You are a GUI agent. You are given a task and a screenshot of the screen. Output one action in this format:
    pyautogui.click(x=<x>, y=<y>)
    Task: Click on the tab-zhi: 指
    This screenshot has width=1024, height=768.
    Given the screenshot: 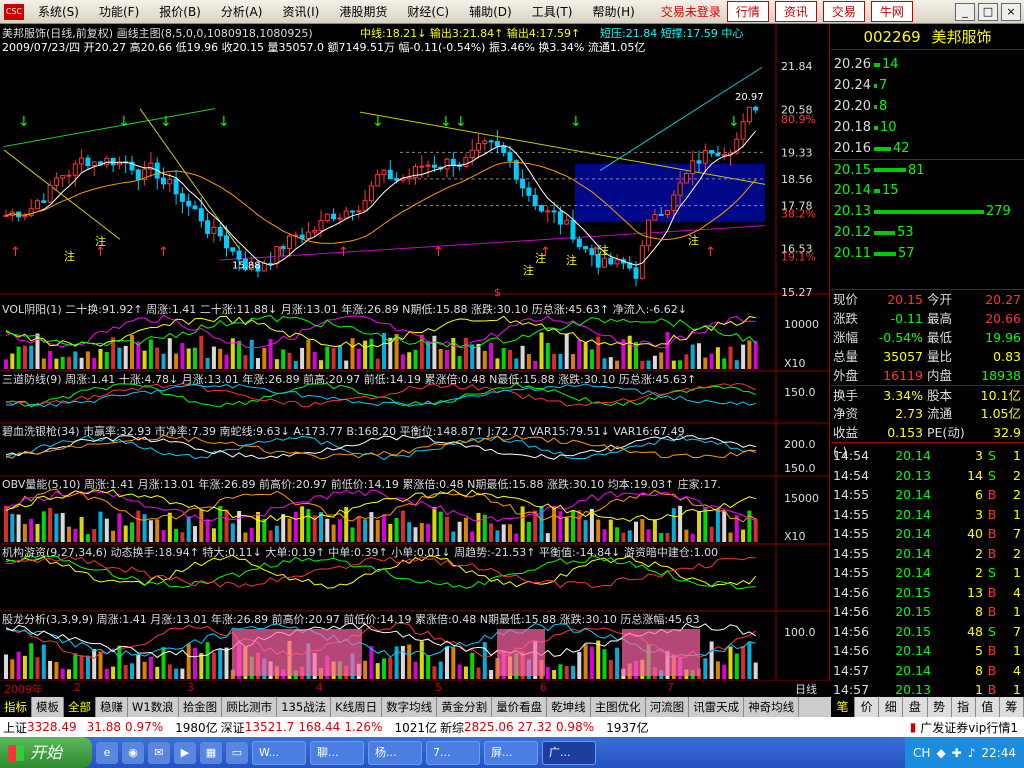 What is the action you would take?
    pyautogui.click(x=964, y=707)
    